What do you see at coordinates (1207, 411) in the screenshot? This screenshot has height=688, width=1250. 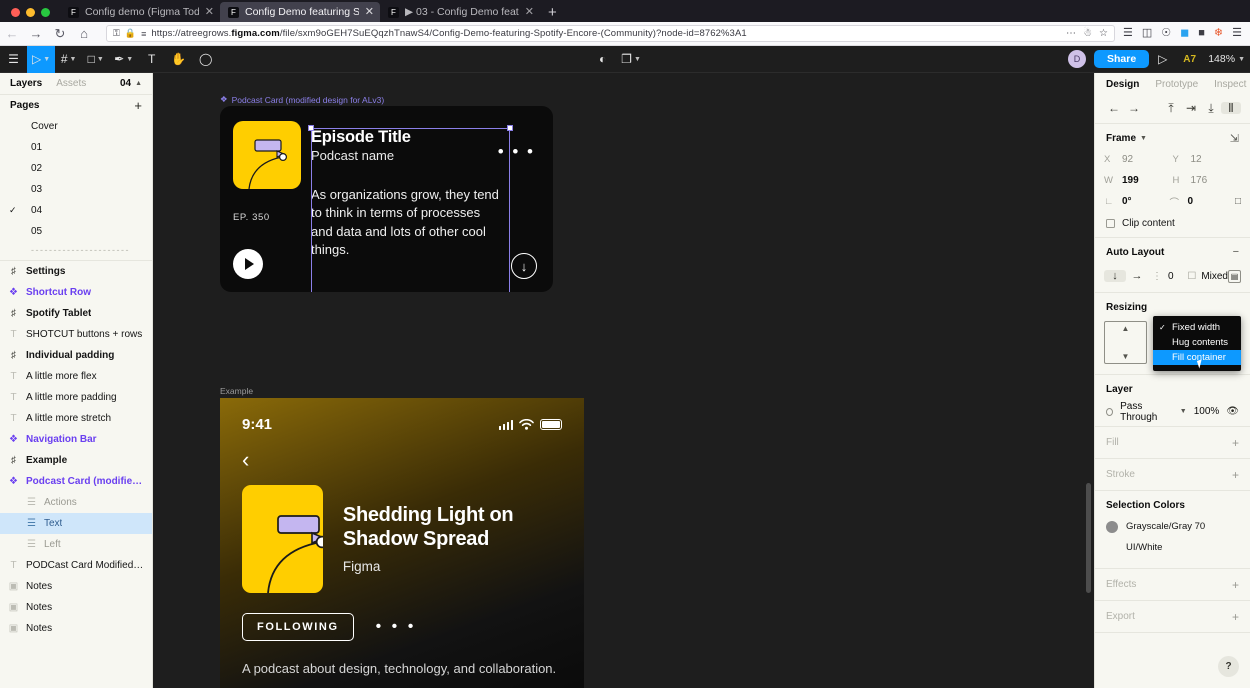 I see `opacity-value: 100%` at bounding box center [1207, 411].